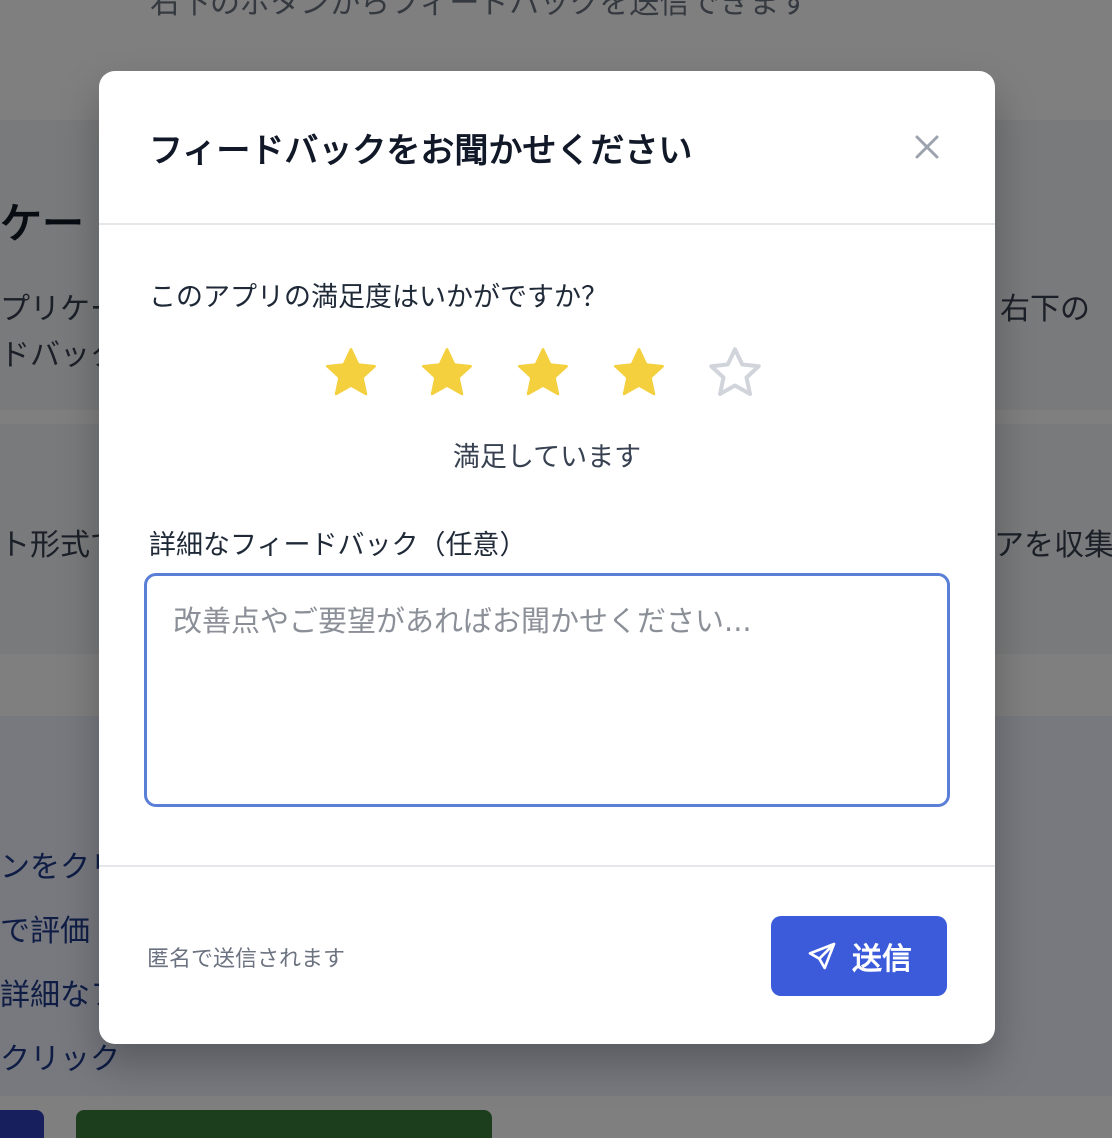 The image size is (1112, 1138). I want to click on rating-label: 満足しています, so click(547, 457).